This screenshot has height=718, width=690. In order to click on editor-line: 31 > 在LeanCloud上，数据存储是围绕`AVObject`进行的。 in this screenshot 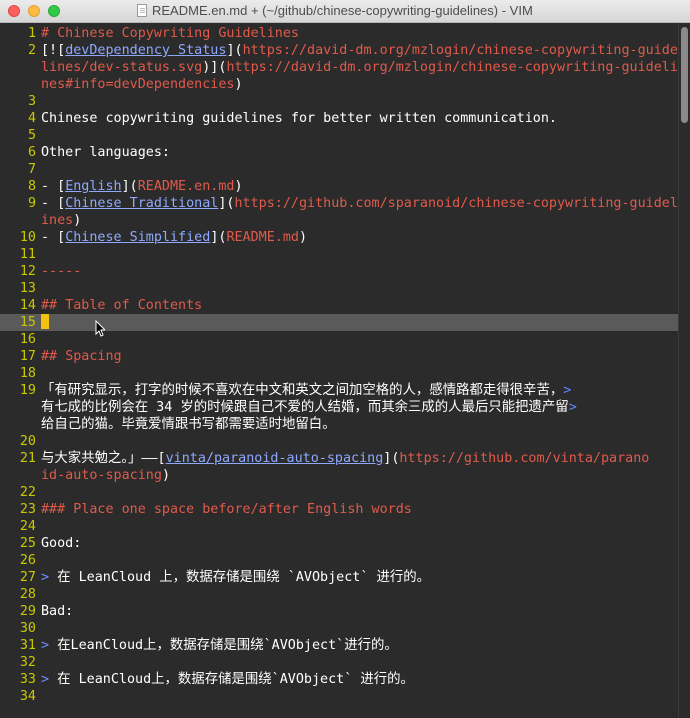, I will do `click(339, 645)`.